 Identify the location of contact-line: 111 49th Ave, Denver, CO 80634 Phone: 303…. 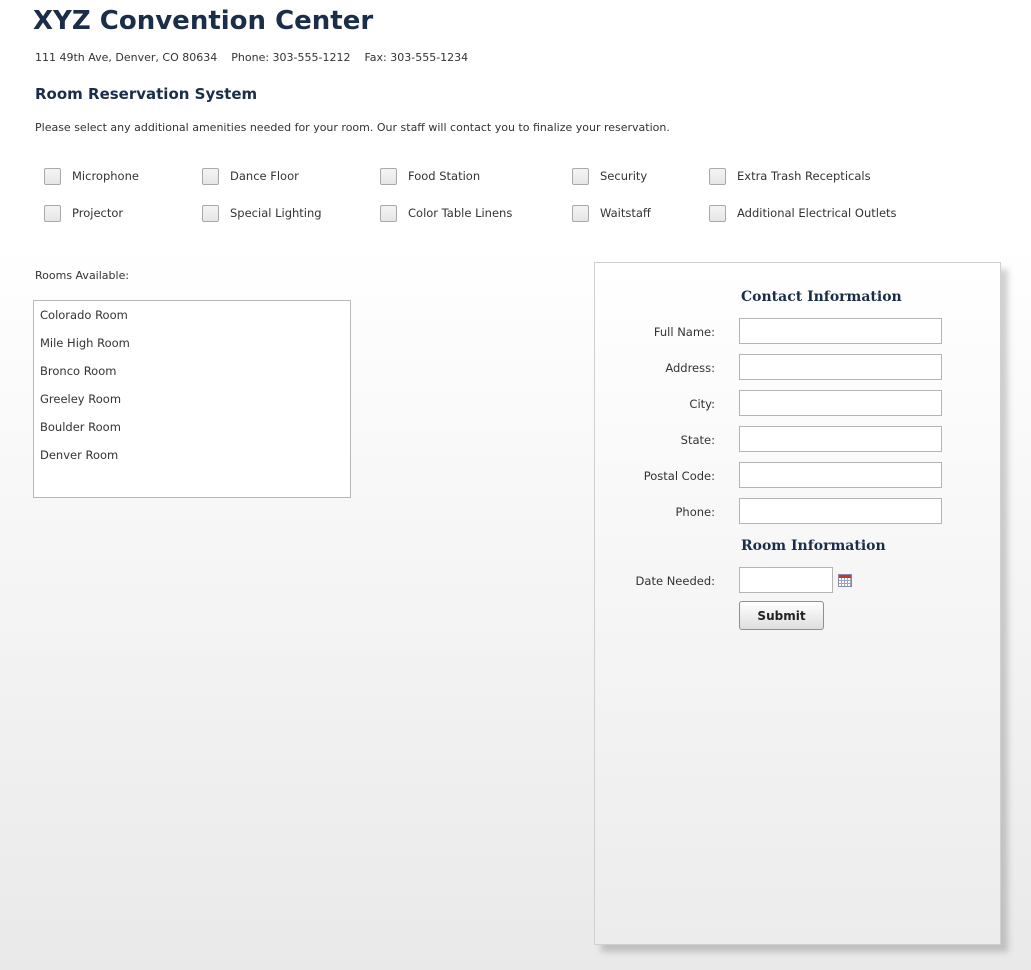
(258, 58).